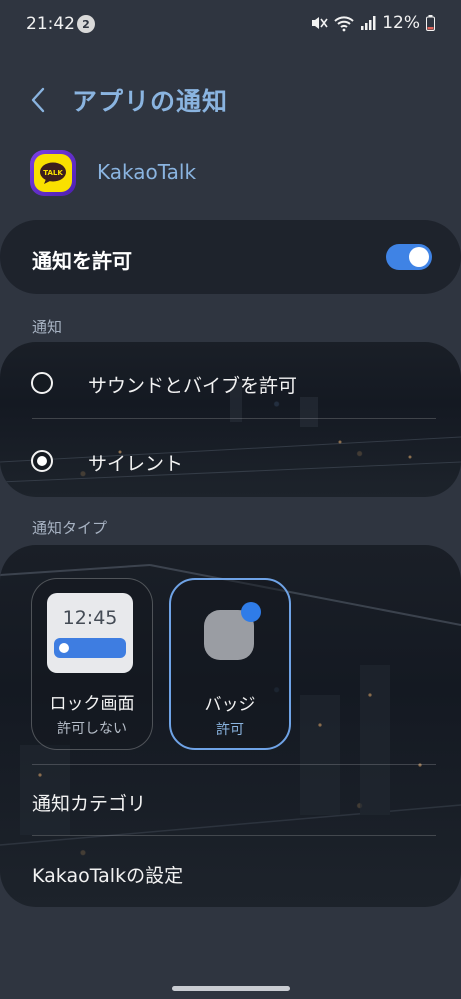 This screenshot has height=999, width=461. Describe the element at coordinates (90, 648) in the screenshot. I see `lock-preview-notification-bar` at that location.